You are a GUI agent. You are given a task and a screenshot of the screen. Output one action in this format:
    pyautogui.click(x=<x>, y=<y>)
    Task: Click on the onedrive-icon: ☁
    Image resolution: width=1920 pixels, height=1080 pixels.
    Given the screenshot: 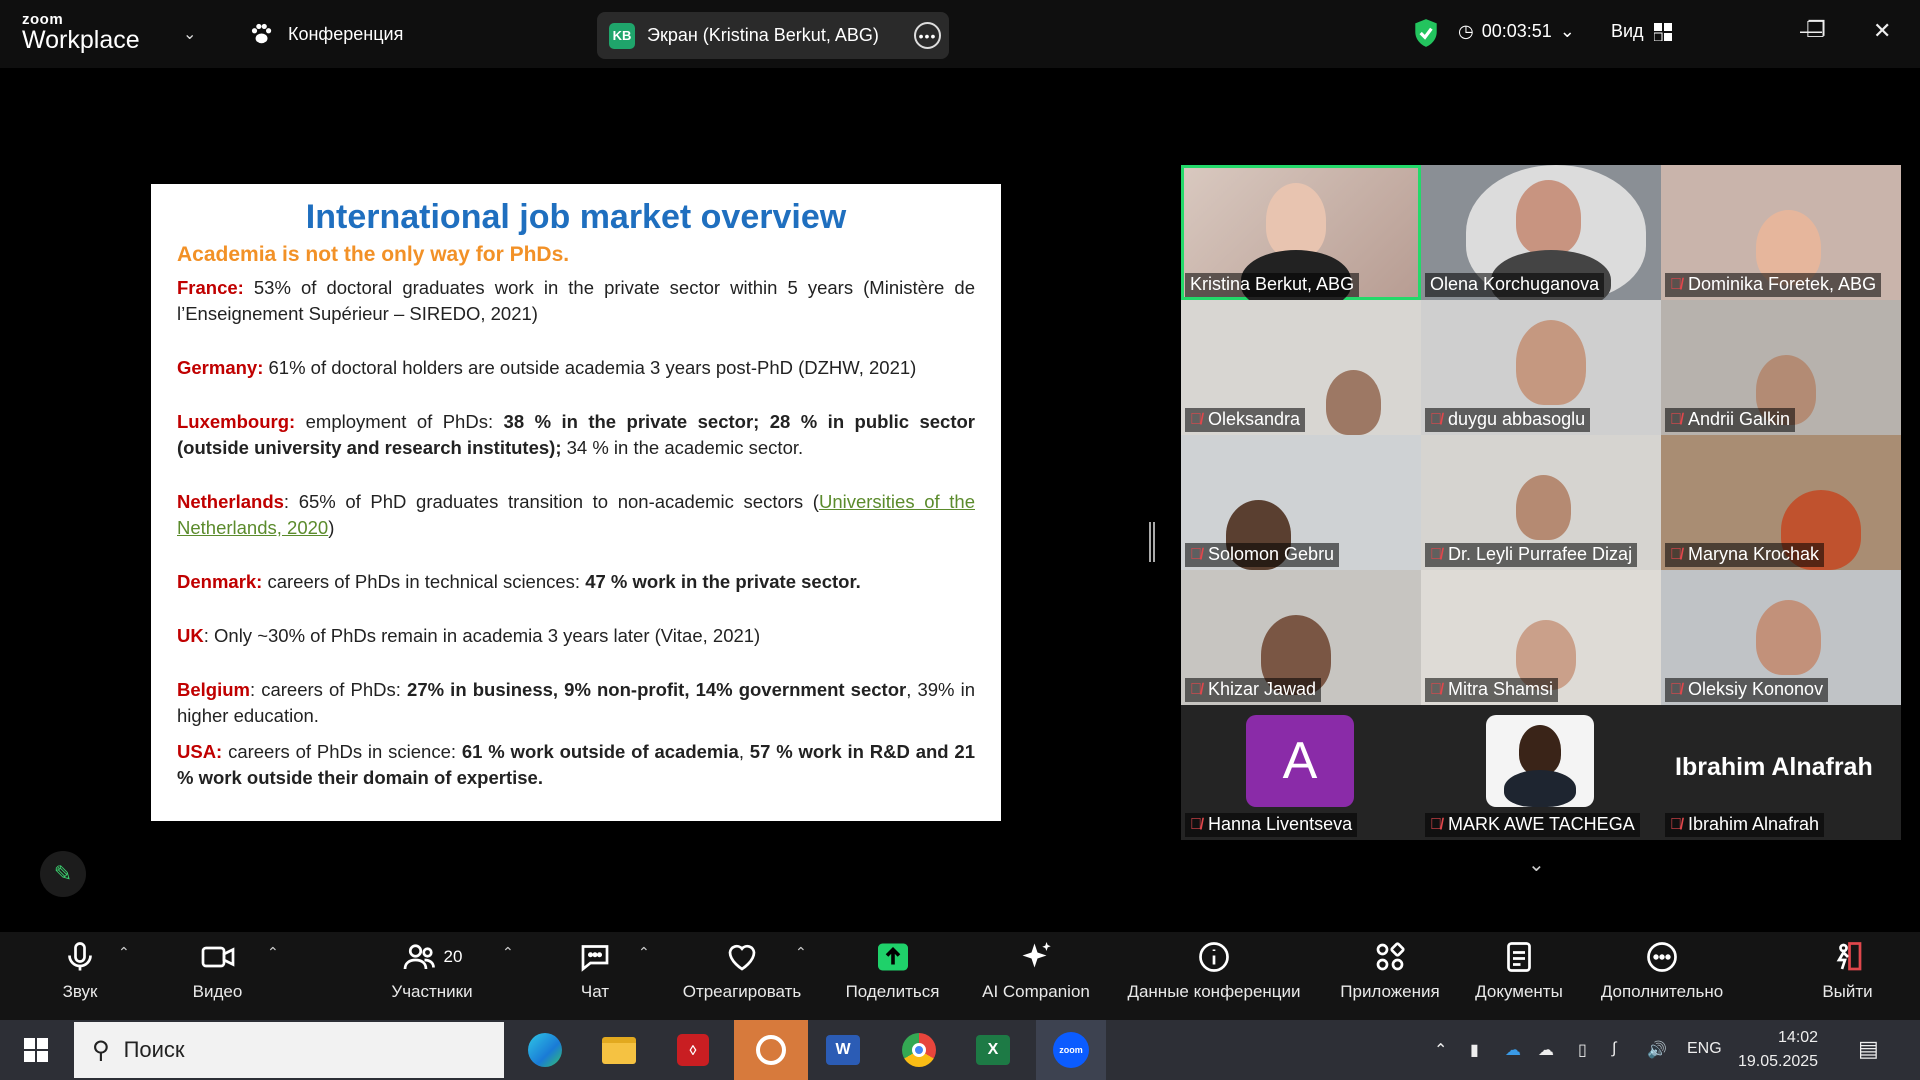 What is the action you would take?
    pyautogui.click(x=1513, y=1050)
    